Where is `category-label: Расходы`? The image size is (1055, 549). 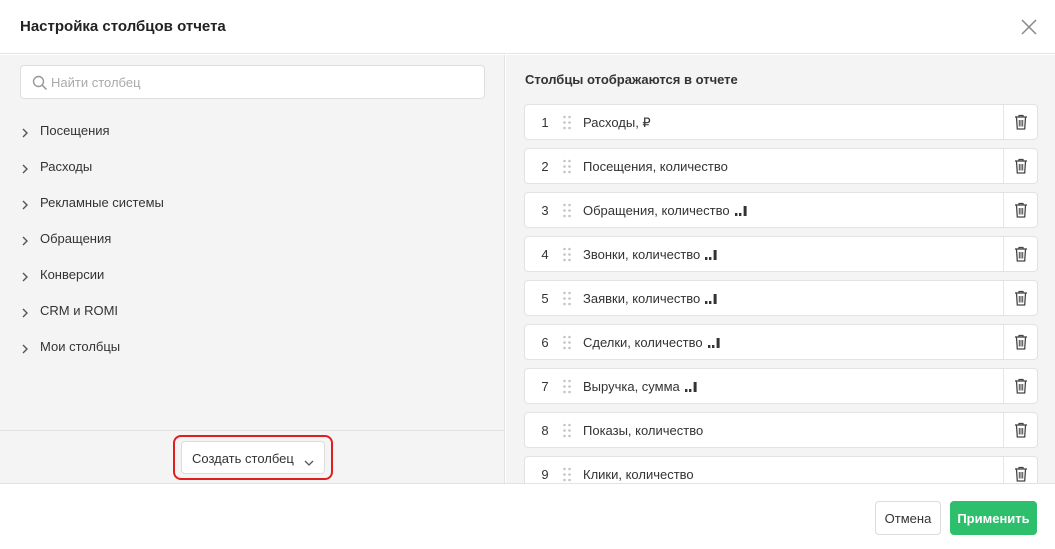 category-label: Расходы is located at coordinates (66, 166).